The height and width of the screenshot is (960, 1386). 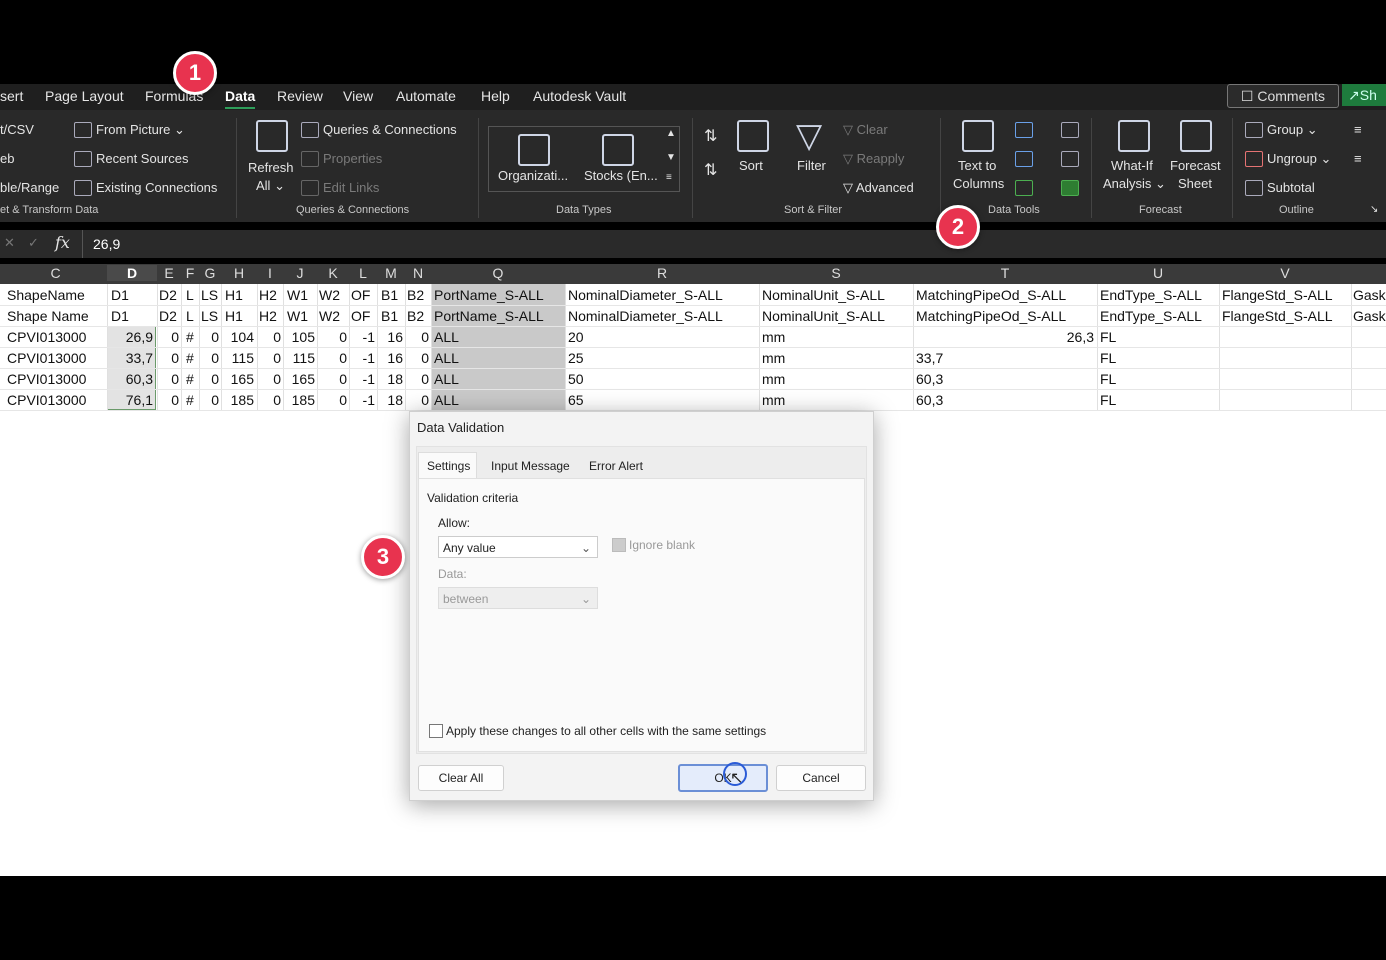 What do you see at coordinates (1070, 130) in the screenshot?
I see `consolidate-icon` at bounding box center [1070, 130].